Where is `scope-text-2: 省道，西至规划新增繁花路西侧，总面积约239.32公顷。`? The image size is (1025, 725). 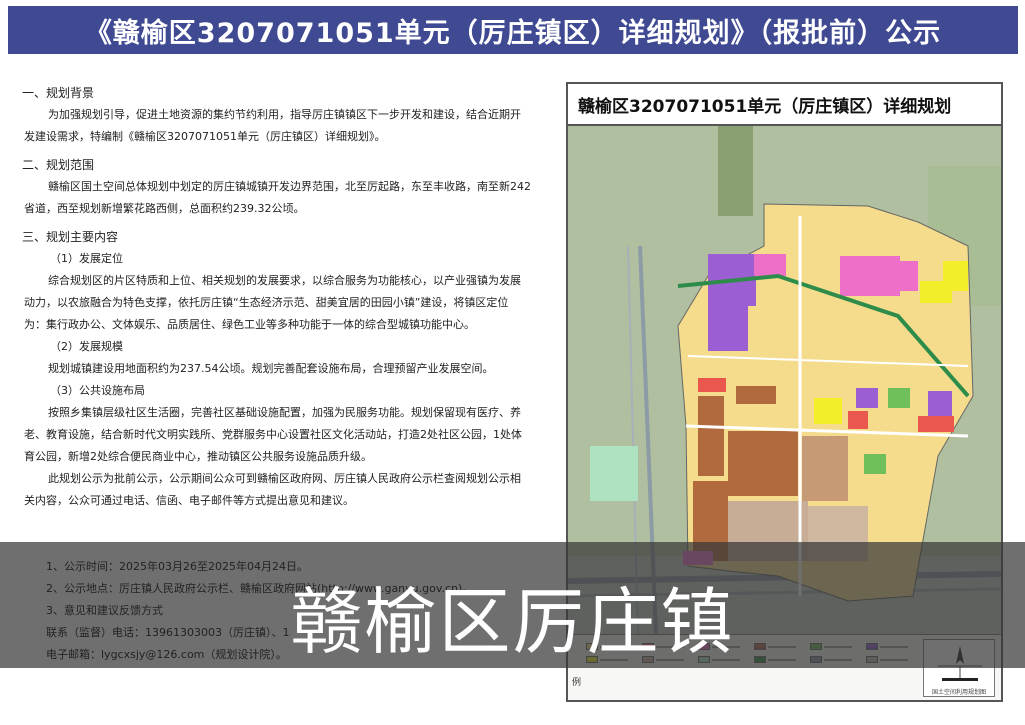
scope-text-2: 省道，西至规划新增繁花路西侧，总面积约239.32公顷。 is located at coordinates (164, 208).